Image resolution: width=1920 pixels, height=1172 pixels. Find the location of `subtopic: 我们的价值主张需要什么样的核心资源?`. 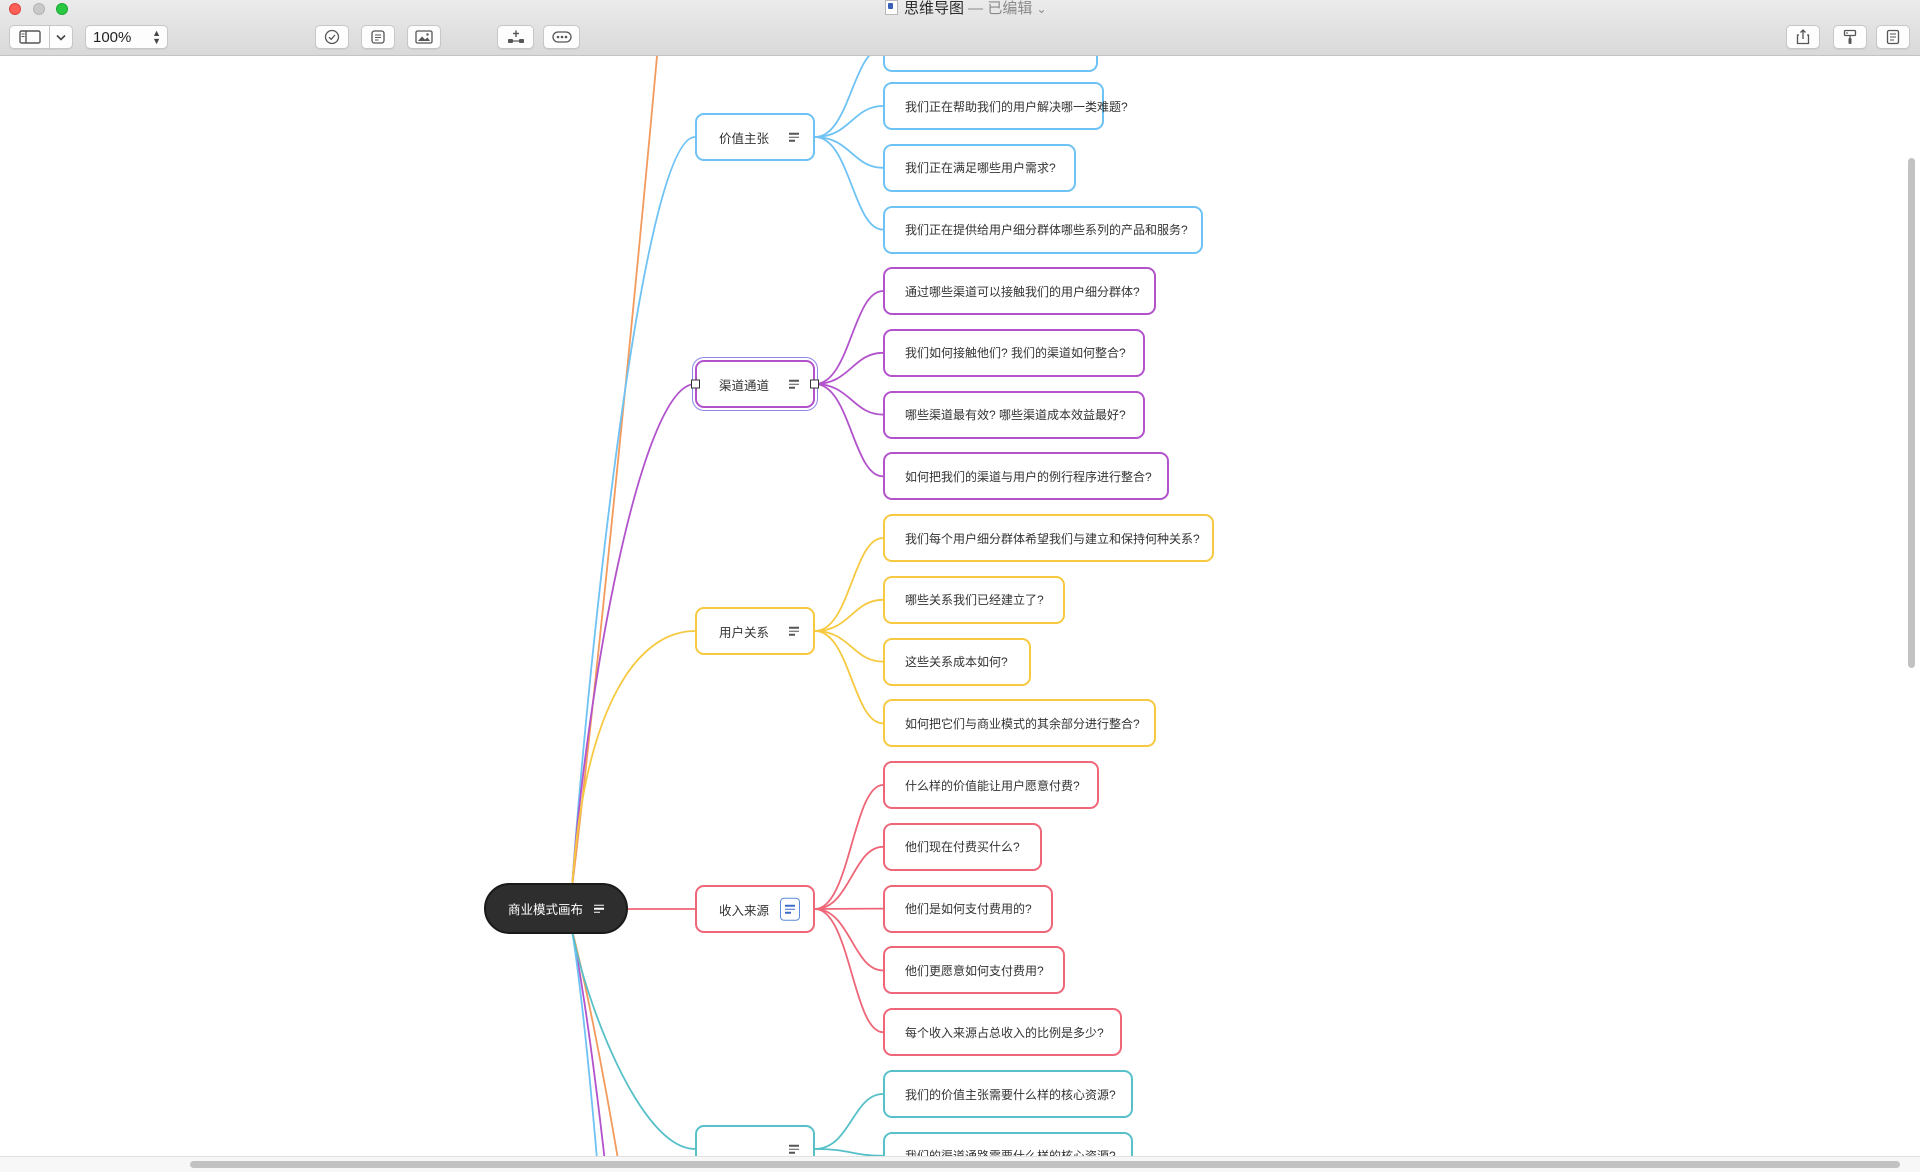

subtopic: 我们的价值主张需要什么样的核心资源? is located at coordinates (1008, 1094).